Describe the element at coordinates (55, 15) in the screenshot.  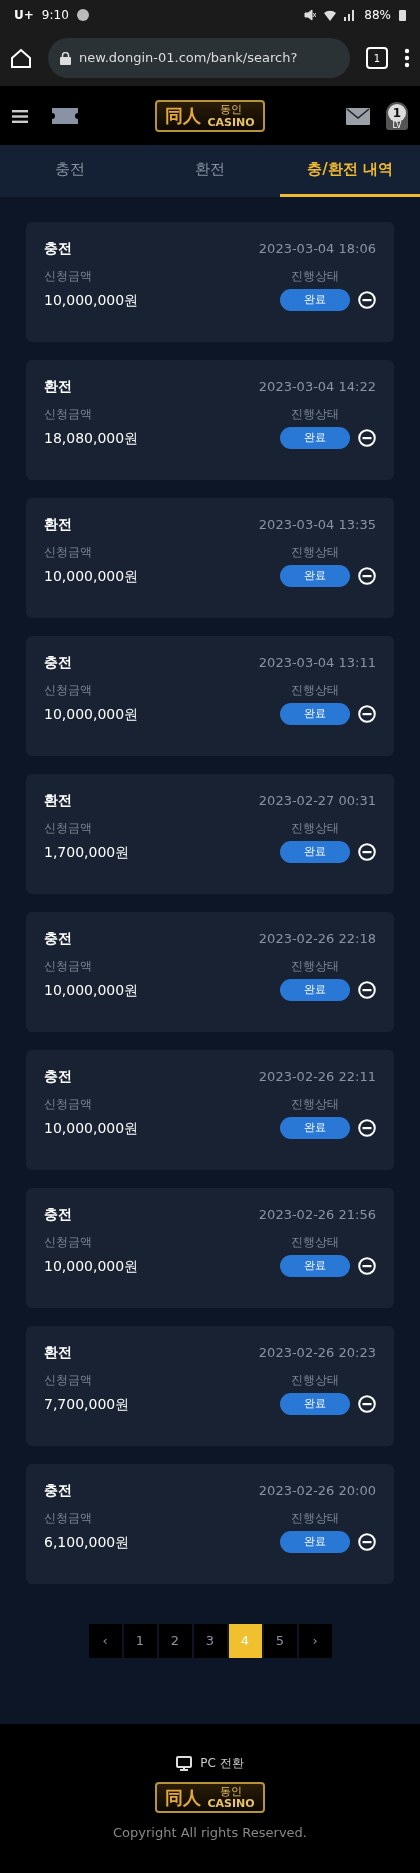
I see `clock-text: 9:10` at that location.